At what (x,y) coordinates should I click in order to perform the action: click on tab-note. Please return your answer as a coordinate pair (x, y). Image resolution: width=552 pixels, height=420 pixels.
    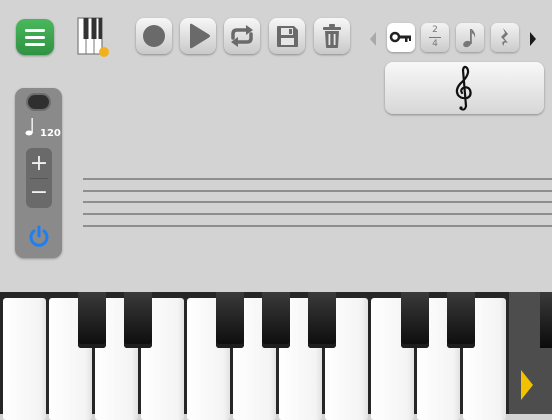
    Looking at the image, I should click on (470, 37).